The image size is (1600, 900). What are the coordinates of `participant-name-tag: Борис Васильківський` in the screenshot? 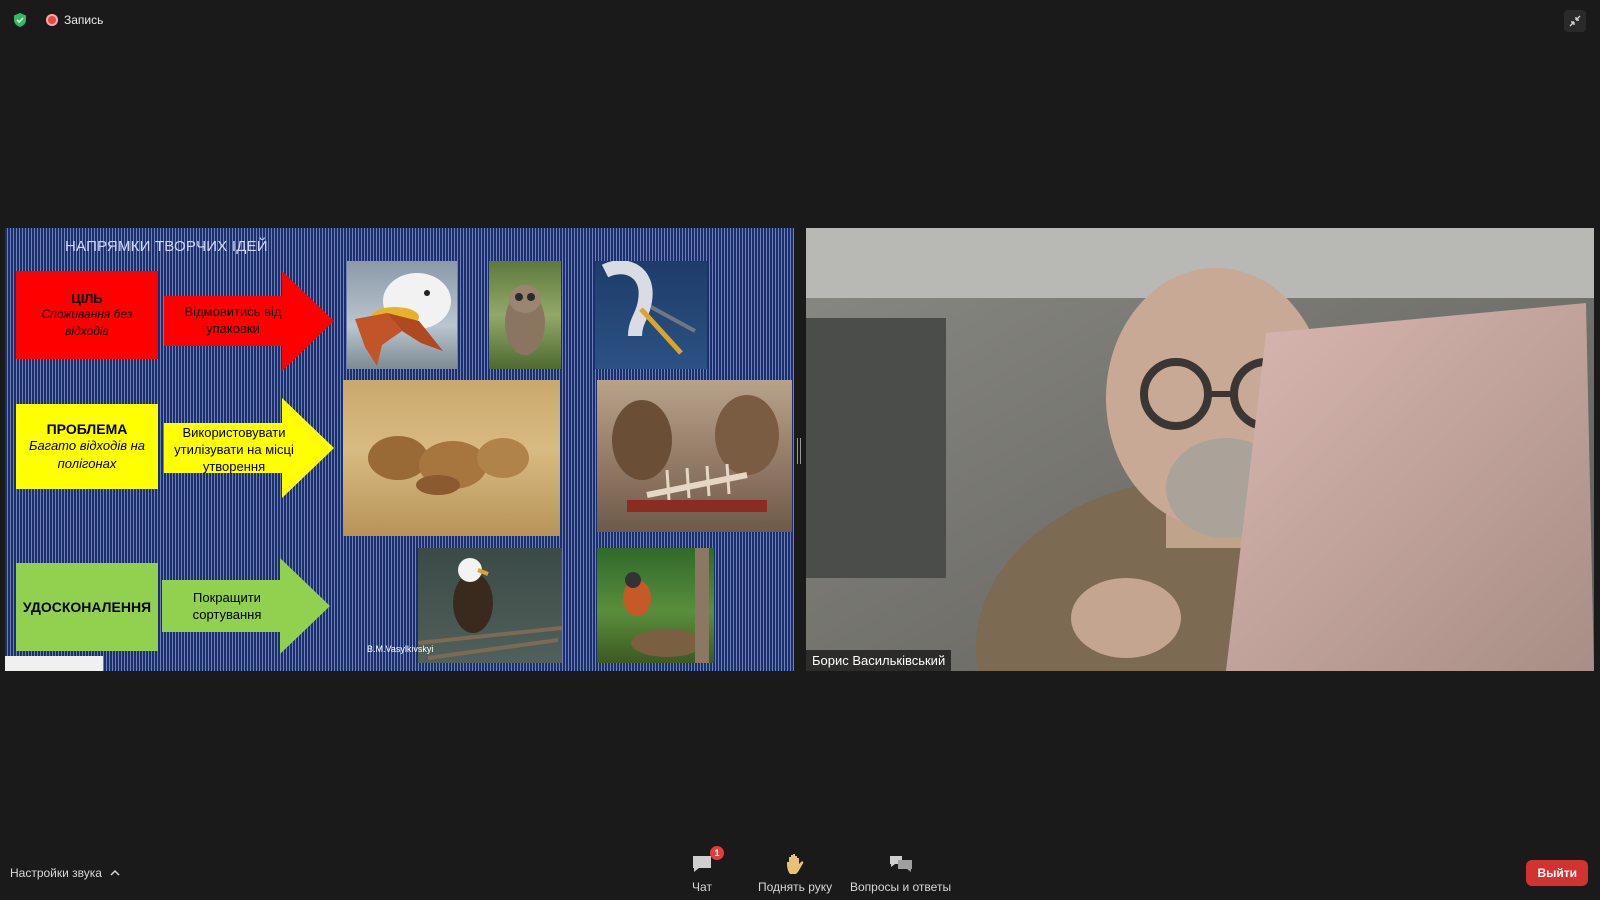 It's located at (879, 660).